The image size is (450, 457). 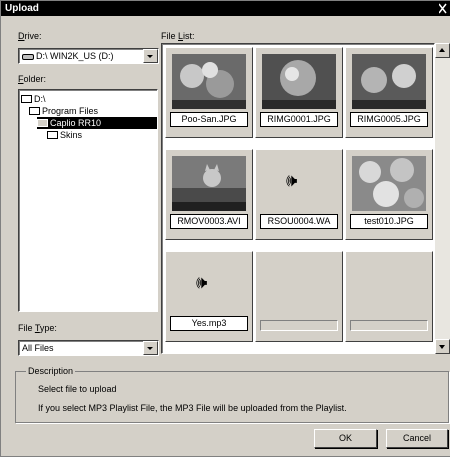 I want to click on video-cat-icon, so click(x=209, y=183).